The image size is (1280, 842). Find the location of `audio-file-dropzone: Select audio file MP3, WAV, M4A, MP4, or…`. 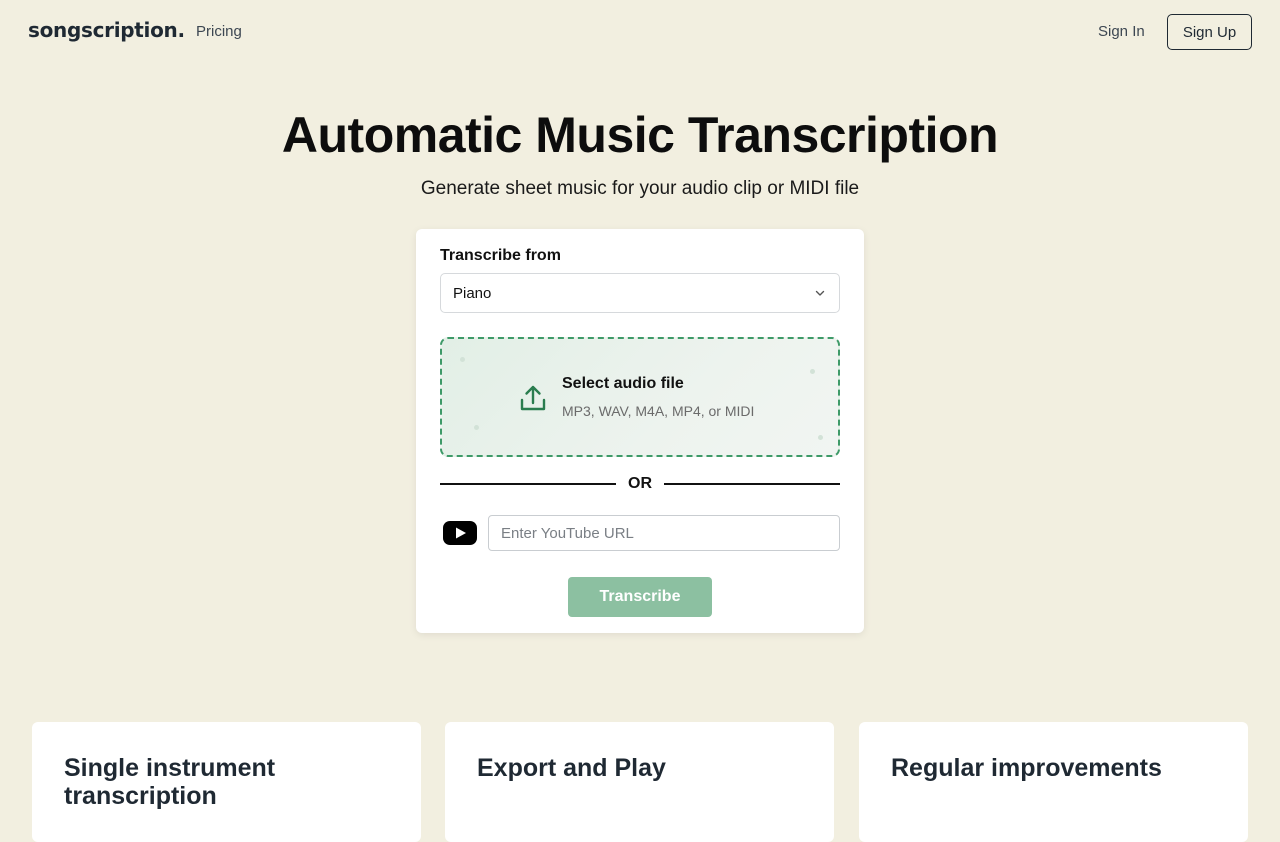

audio-file-dropzone: Select audio file MP3, WAV, M4A, MP4, or… is located at coordinates (640, 397).